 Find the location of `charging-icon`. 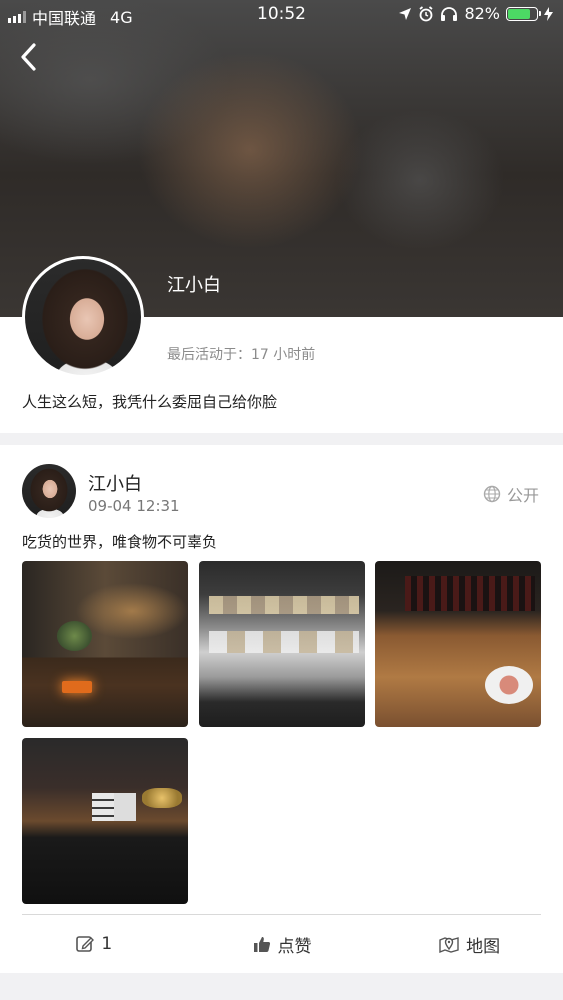

charging-icon is located at coordinates (548, 13).